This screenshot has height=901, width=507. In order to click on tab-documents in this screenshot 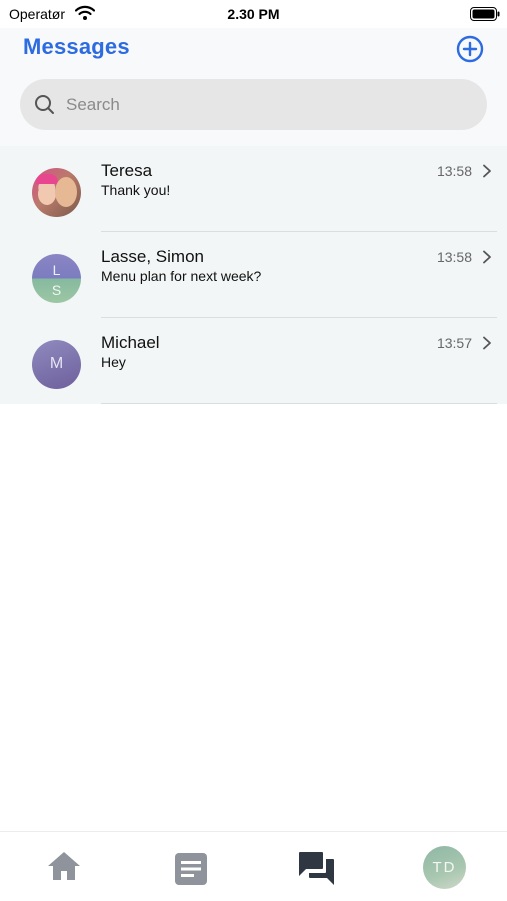, I will do `click(191, 866)`.